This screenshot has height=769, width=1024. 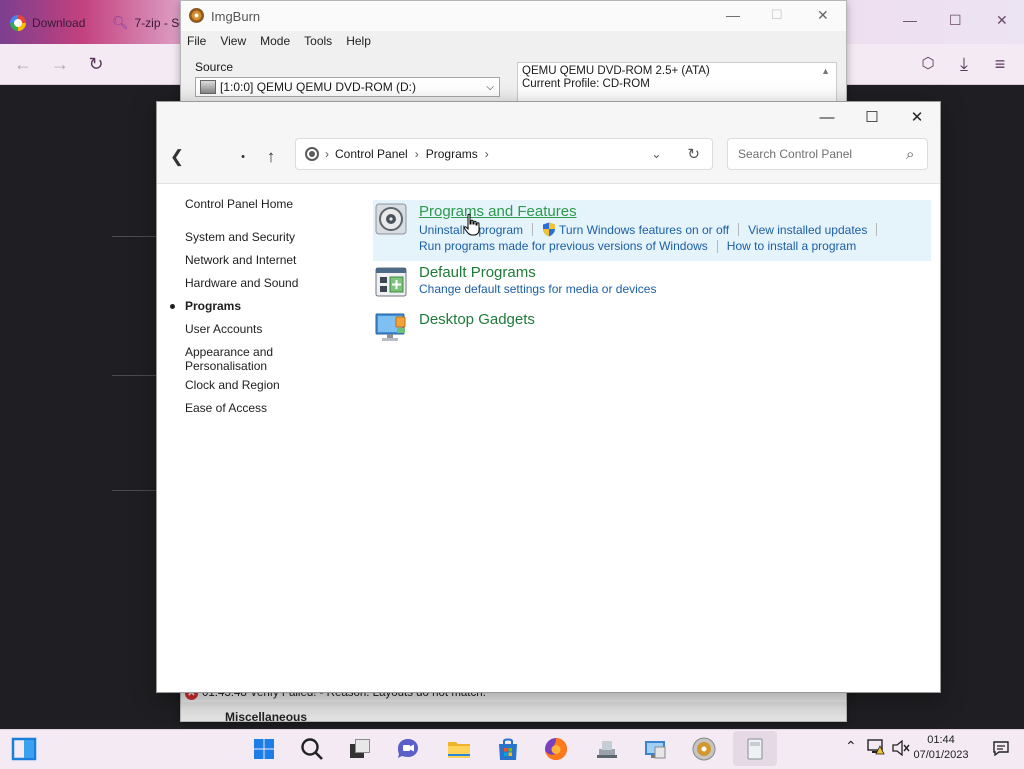 I want to click on clock: 01:44 07/01/2023, so click(x=941, y=748).